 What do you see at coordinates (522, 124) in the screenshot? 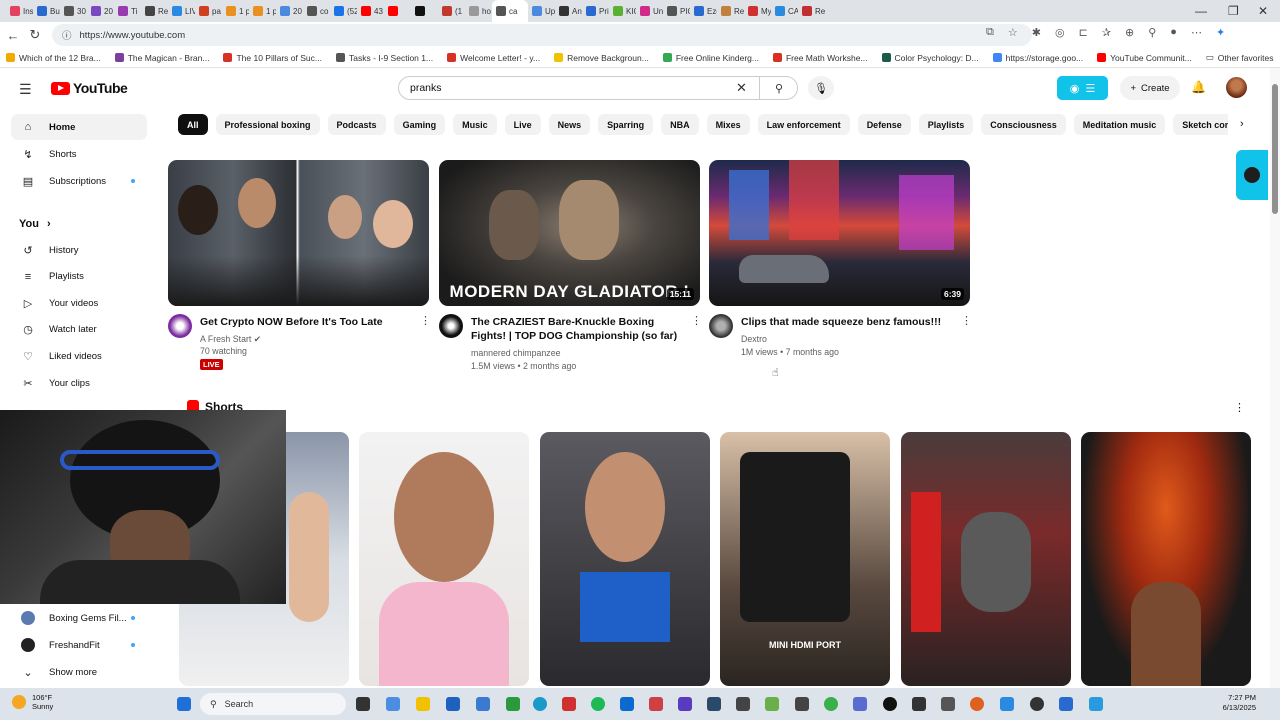
I see `chip-live: Live` at bounding box center [522, 124].